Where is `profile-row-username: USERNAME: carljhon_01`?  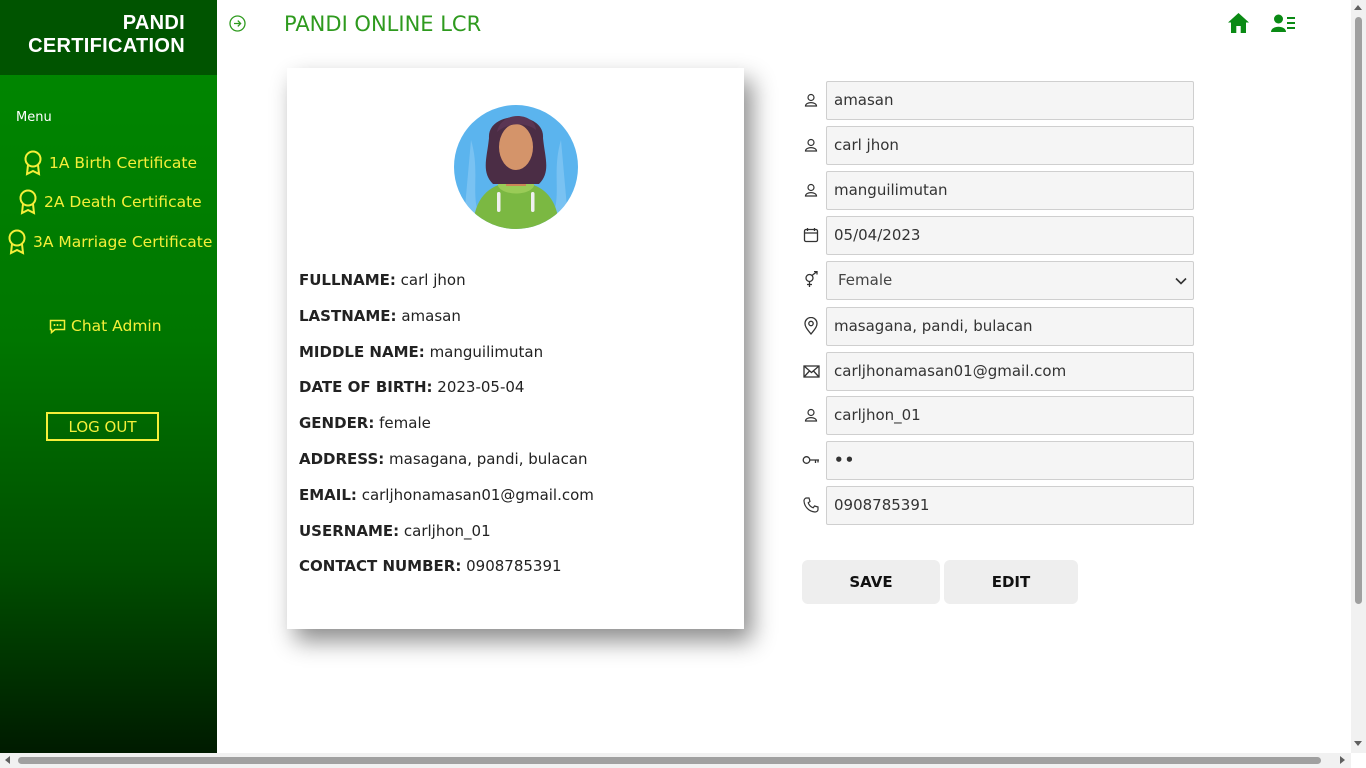
profile-row-username: USERNAME: carljhon_01 is located at coordinates (446, 538).